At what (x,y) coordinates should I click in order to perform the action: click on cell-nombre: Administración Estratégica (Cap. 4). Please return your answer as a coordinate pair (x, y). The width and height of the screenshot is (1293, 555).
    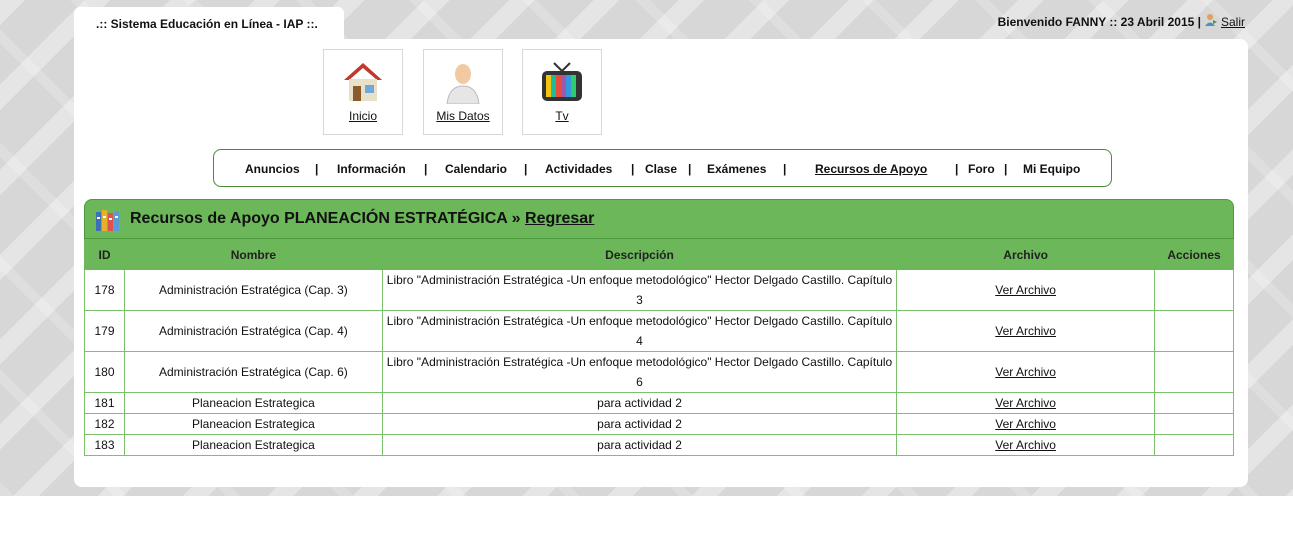
    Looking at the image, I should click on (253, 331).